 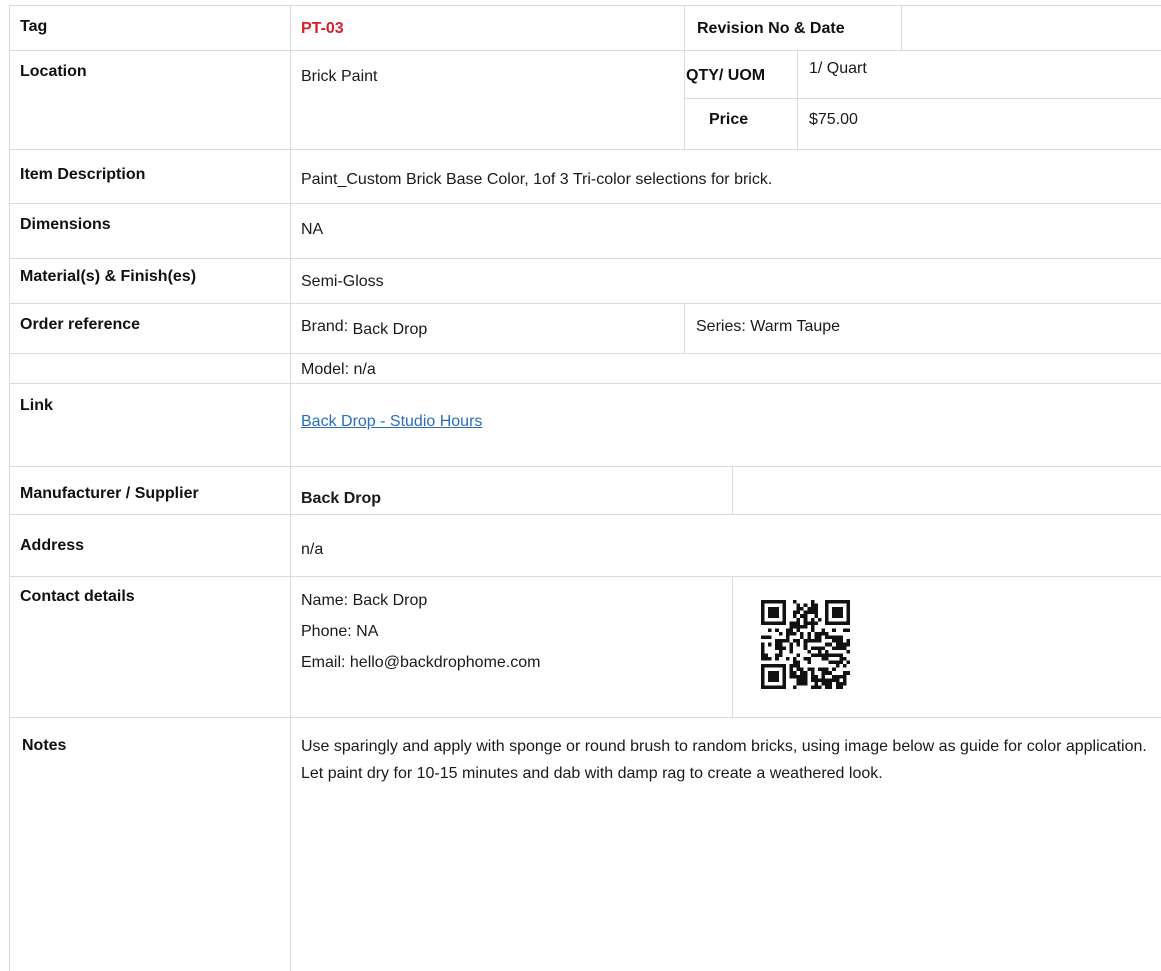 I want to click on tag-value: PT-03, so click(x=322, y=28).